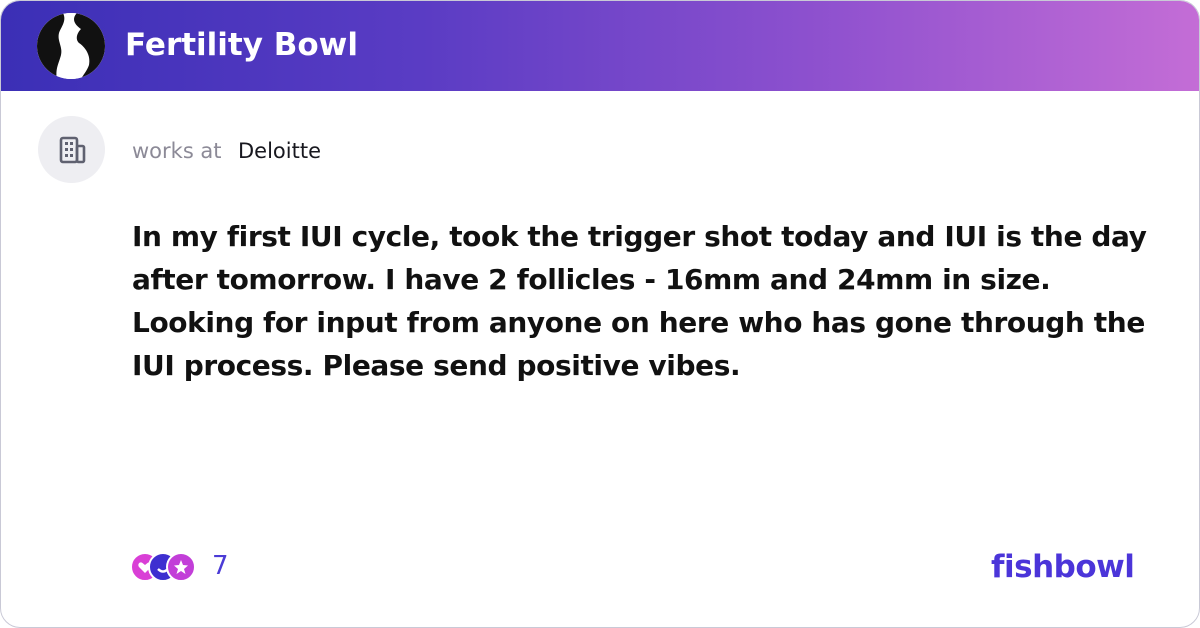 This screenshot has width=1200, height=628. What do you see at coordinates (71, 149) in the screenshot?
I see `building-icon` at bounding box center [71, 149].